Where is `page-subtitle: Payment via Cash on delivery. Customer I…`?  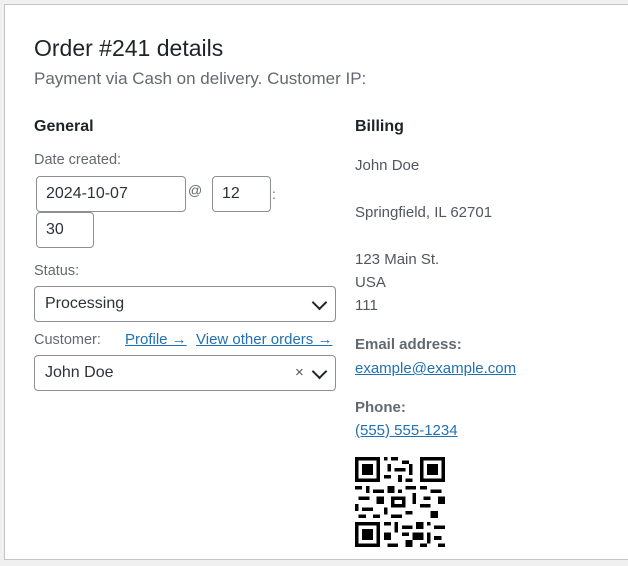 page-subtitle: Payment via Cash on delivery. Customer I… is located at coordinates (200, 78).